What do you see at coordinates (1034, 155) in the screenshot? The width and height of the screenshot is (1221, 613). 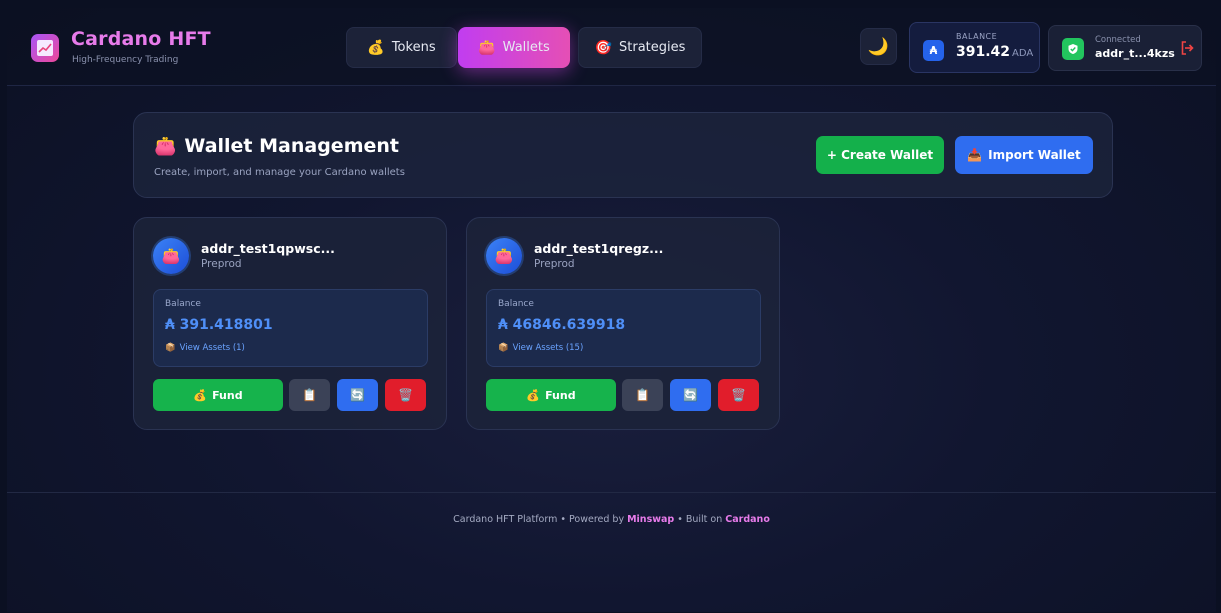 I see `import-wallet-label: Import Wallet` at bounding box center [1034, 155].